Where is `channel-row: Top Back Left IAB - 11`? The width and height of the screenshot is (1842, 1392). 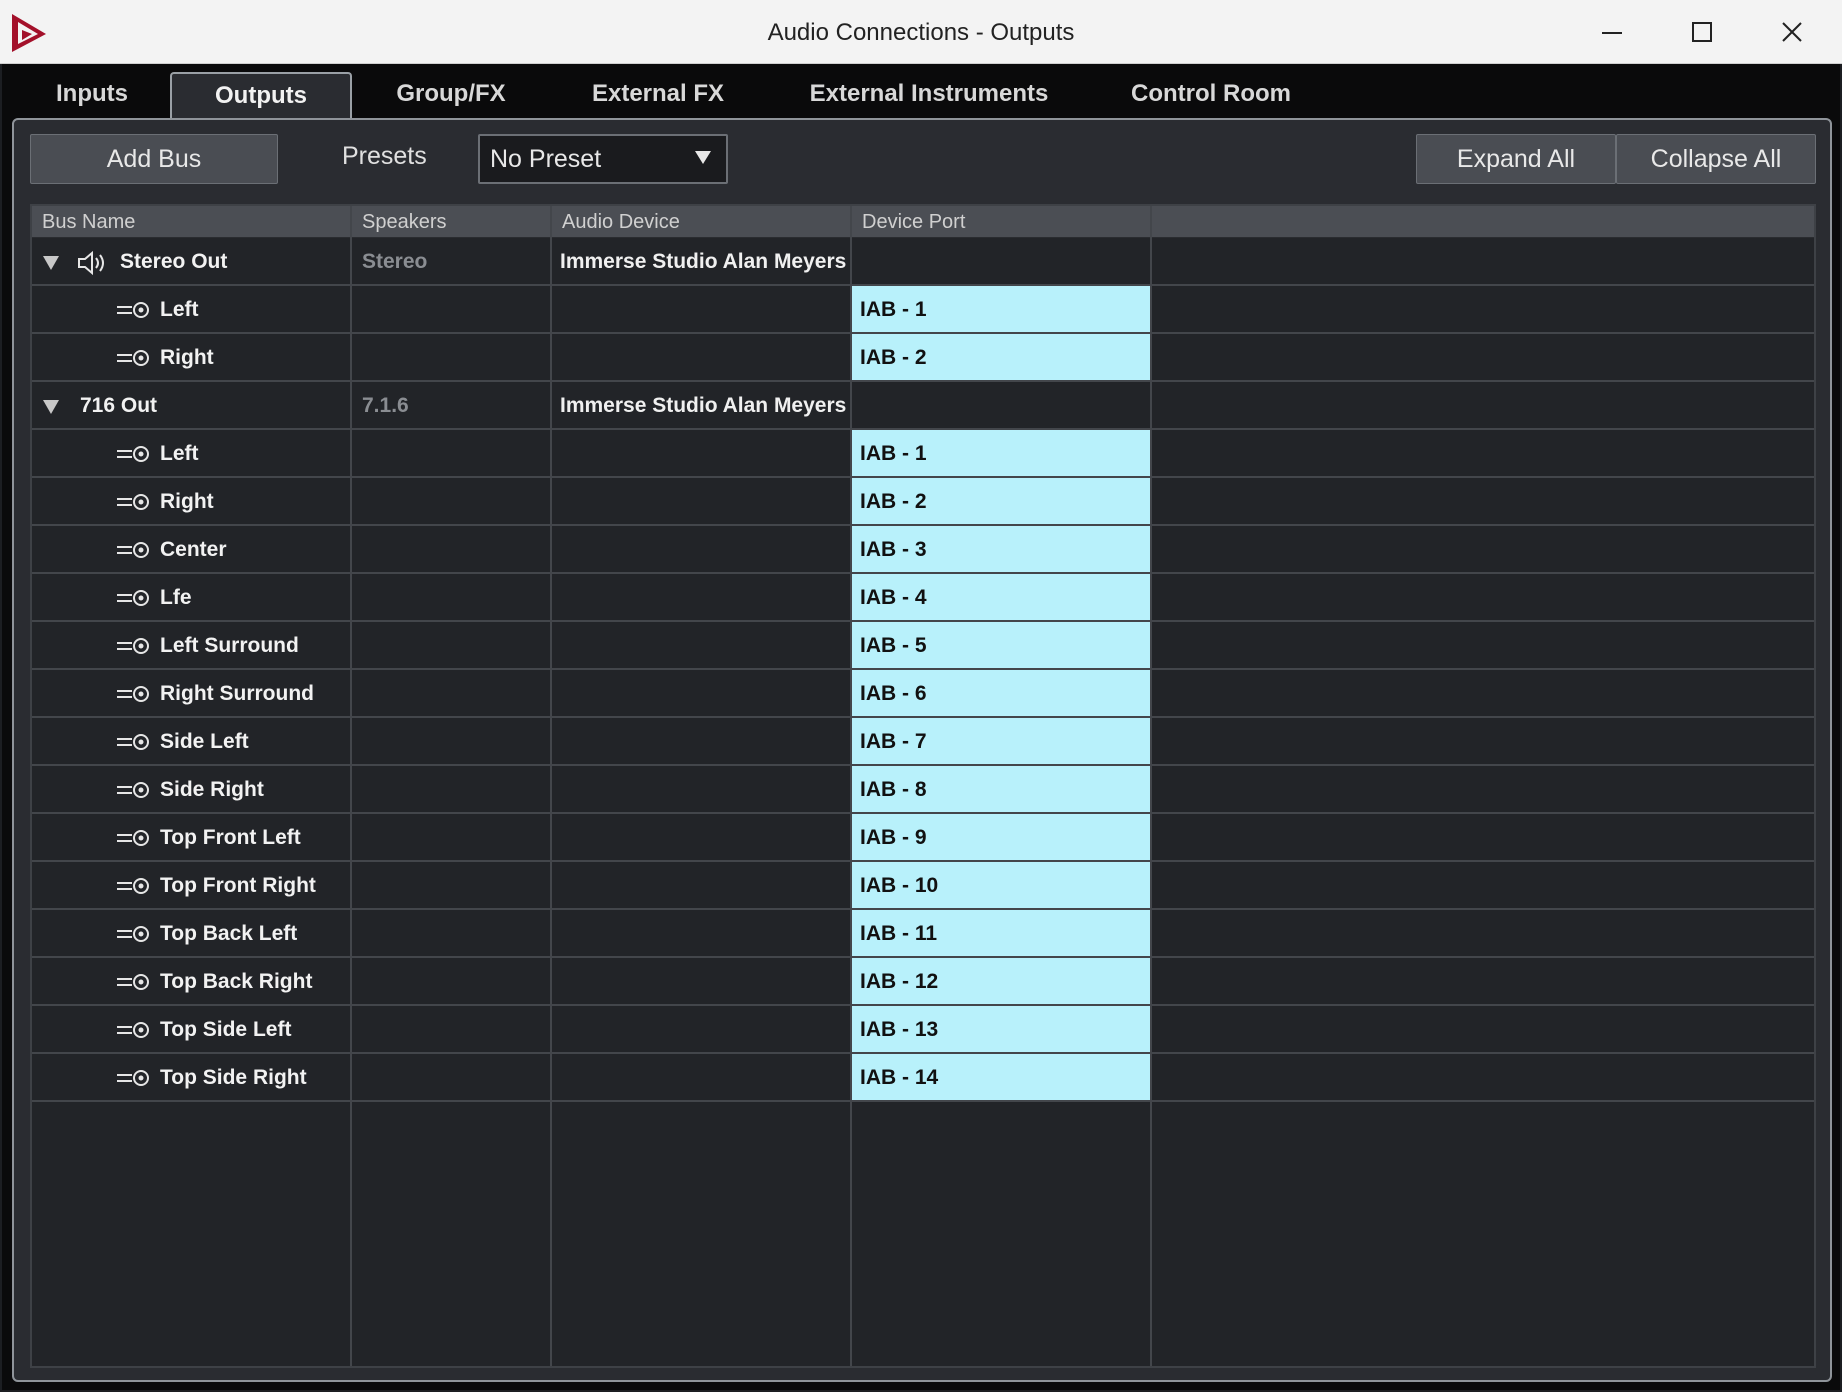
channel-row: Top Back Left IAB - 11 is located at coordinates (923, 934).